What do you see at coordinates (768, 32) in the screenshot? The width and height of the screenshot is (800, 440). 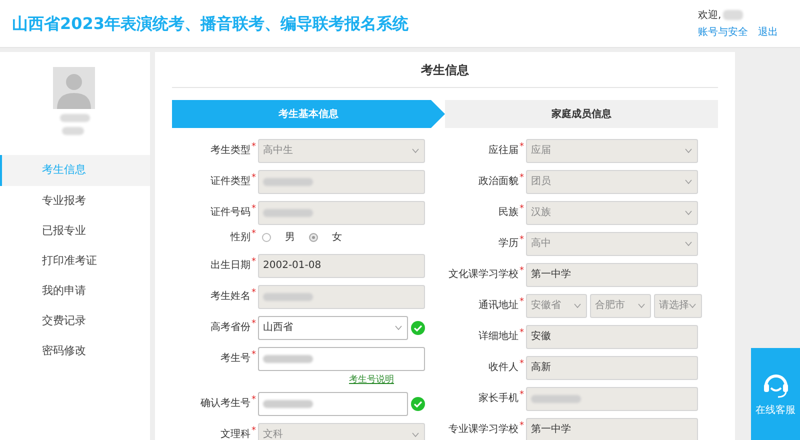 I see `header-link: 退出` at bounding box center [768, 32].